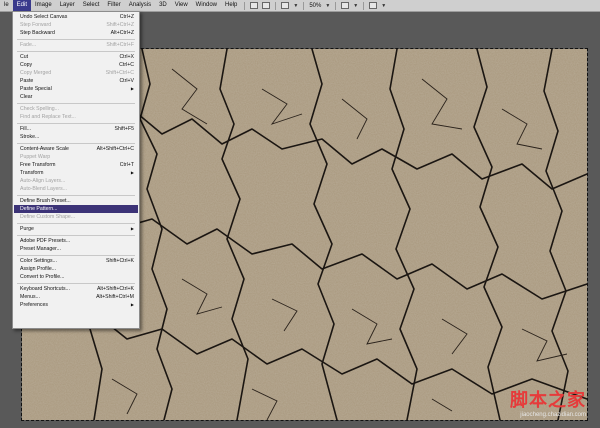 This screenshot has width=600, height=428. What do you see at coordinates (181, 5) in the screenshot?
I see `menu-view: View` at bounding box center [181, 5].